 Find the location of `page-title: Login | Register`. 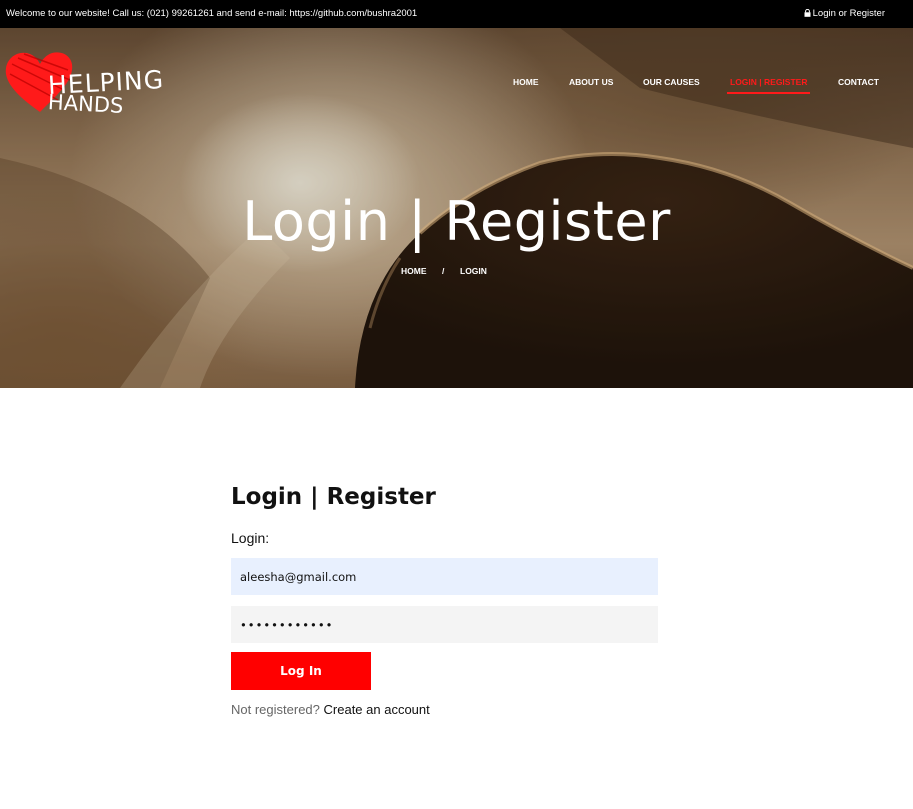

page-title: Login | Register is located at coordinates (456, 221).